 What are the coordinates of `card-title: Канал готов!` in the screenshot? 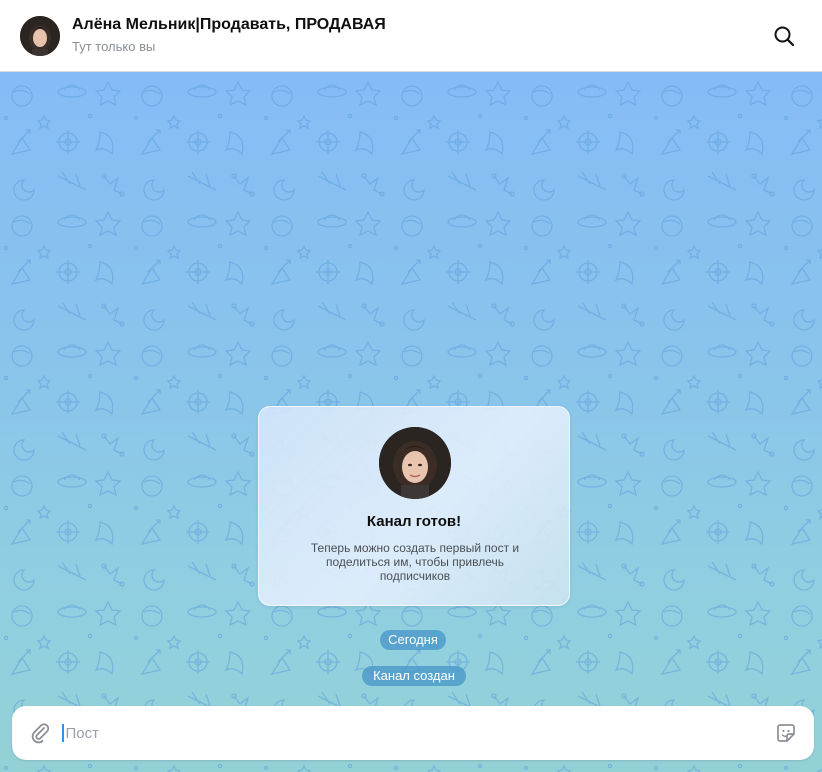 It's located at (414, 521).